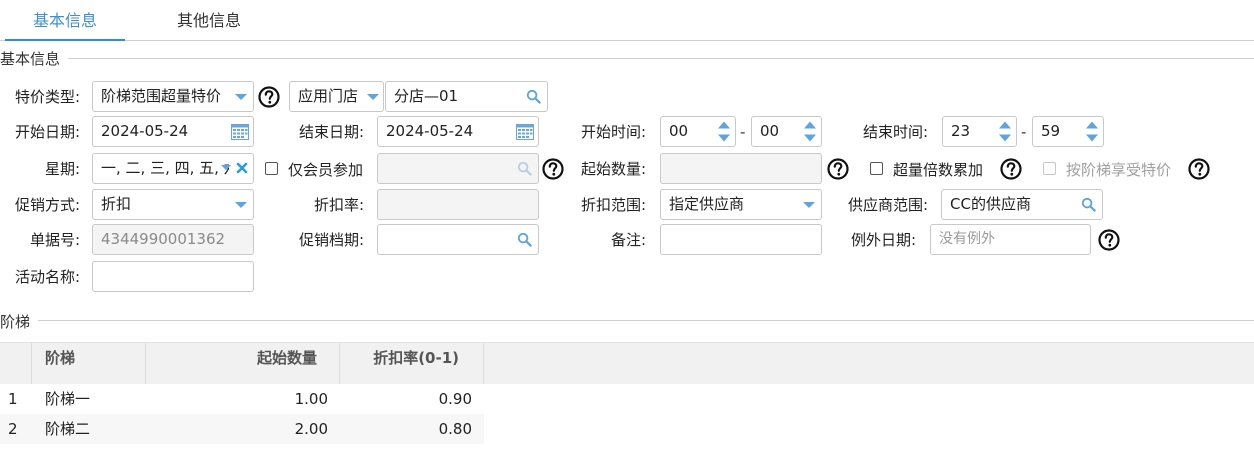 Image resolution: width=1254 pixels, height=449 pixels. I want to click on row-tier: 阶梯二, so click(68, 429).